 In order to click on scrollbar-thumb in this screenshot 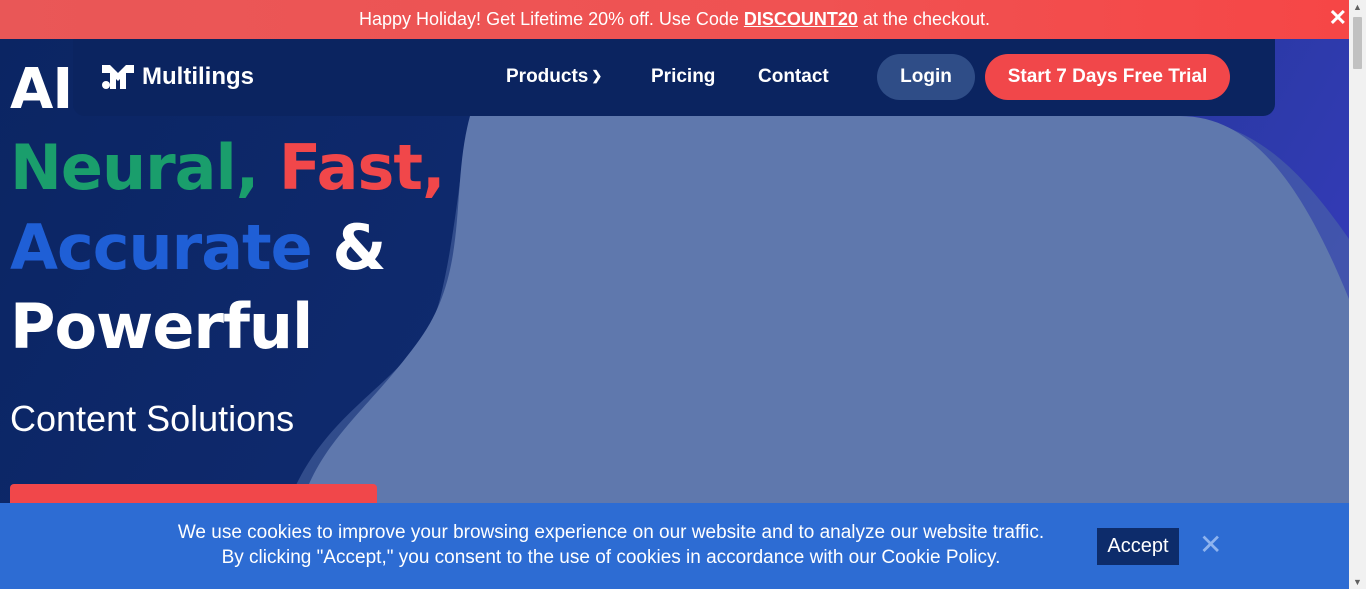, I will do `click(1357, 43)`.